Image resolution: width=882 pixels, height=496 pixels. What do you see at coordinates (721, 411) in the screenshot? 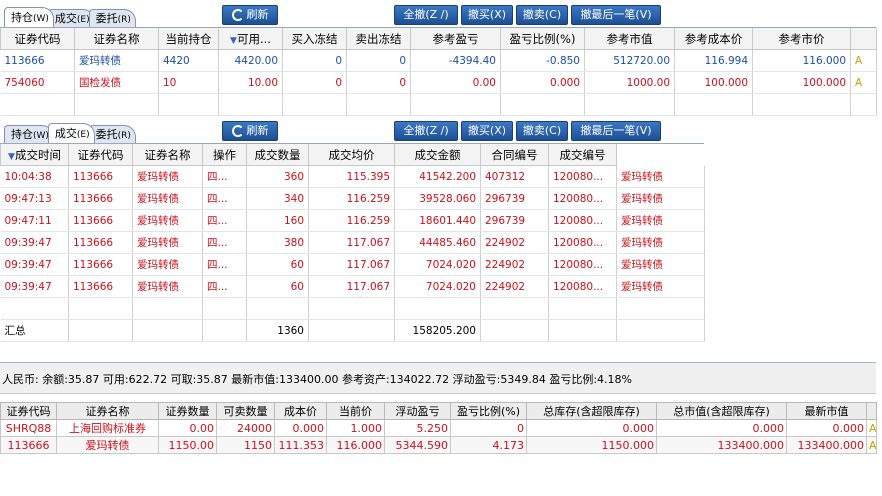
I see `column-header: 总市值(含超限库存)` at bounding box center [721, 411].